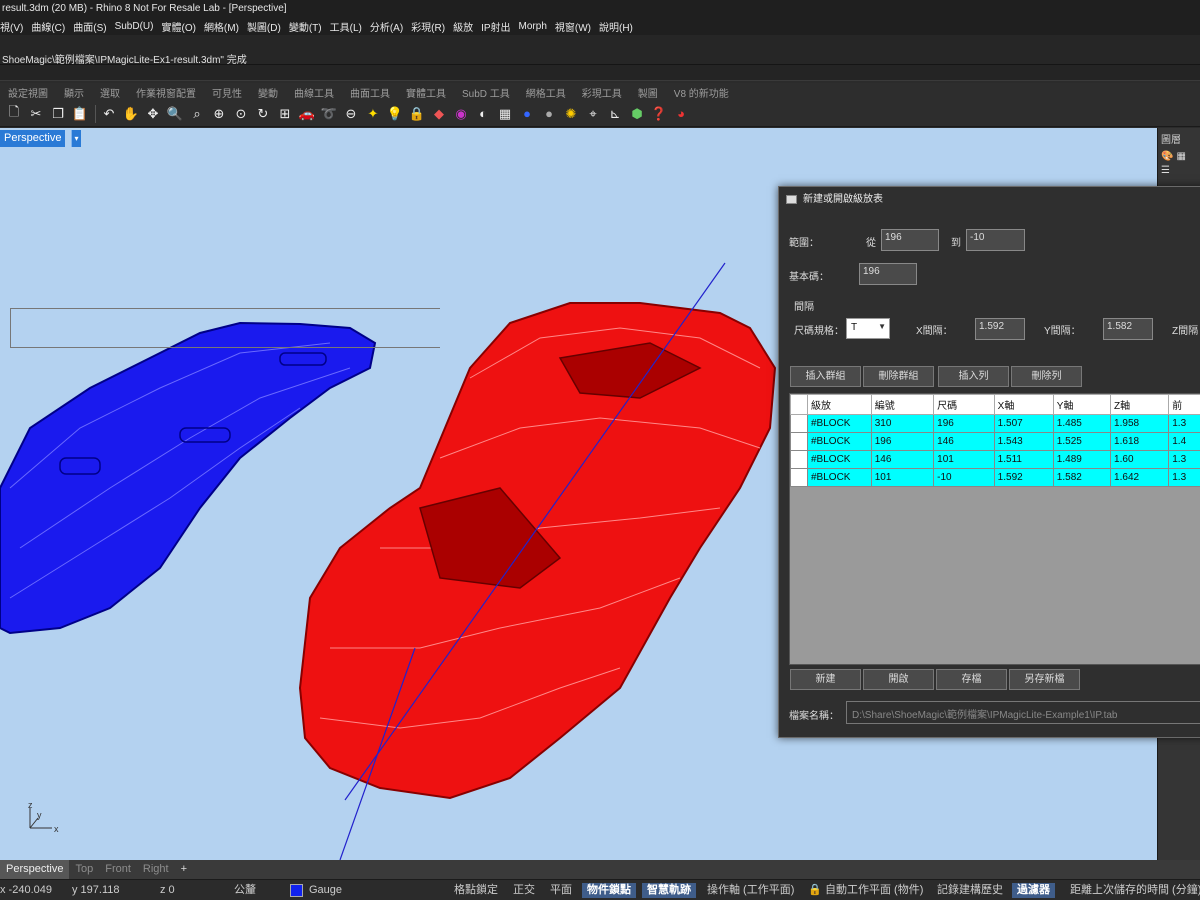 The height and width of the screenshot is (900, 1200). Describe the element at coordinates (166, 92) in the screenshot. I see `tab-viewport-layout: 作業視窗配置` at that location.